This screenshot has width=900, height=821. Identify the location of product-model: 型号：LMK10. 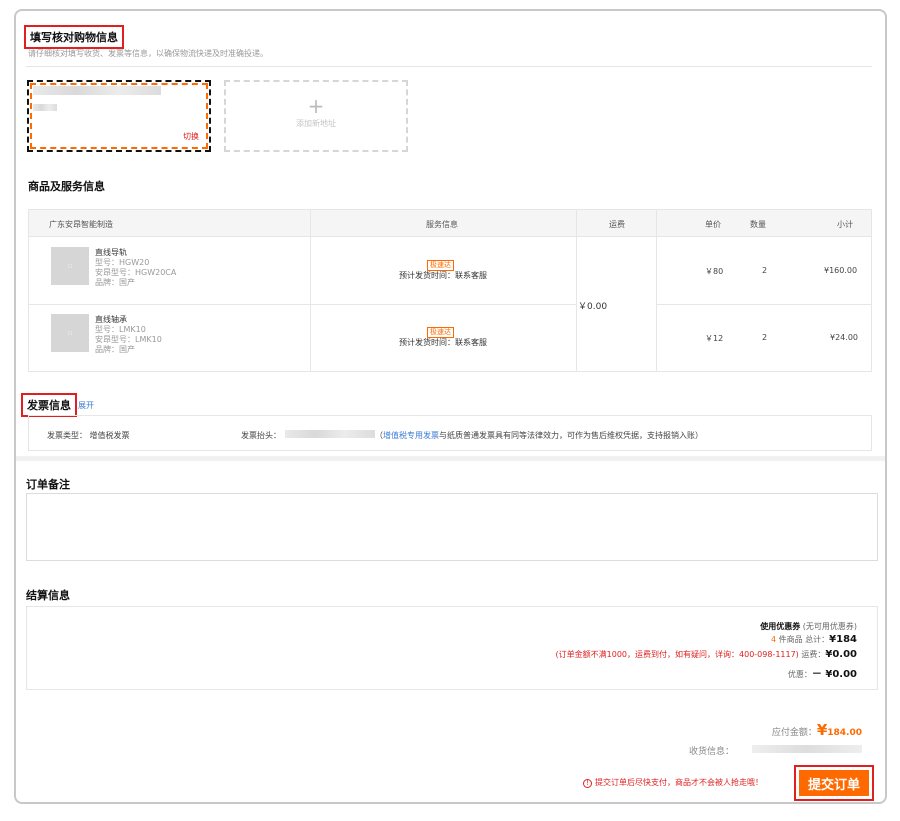
(120, 329).